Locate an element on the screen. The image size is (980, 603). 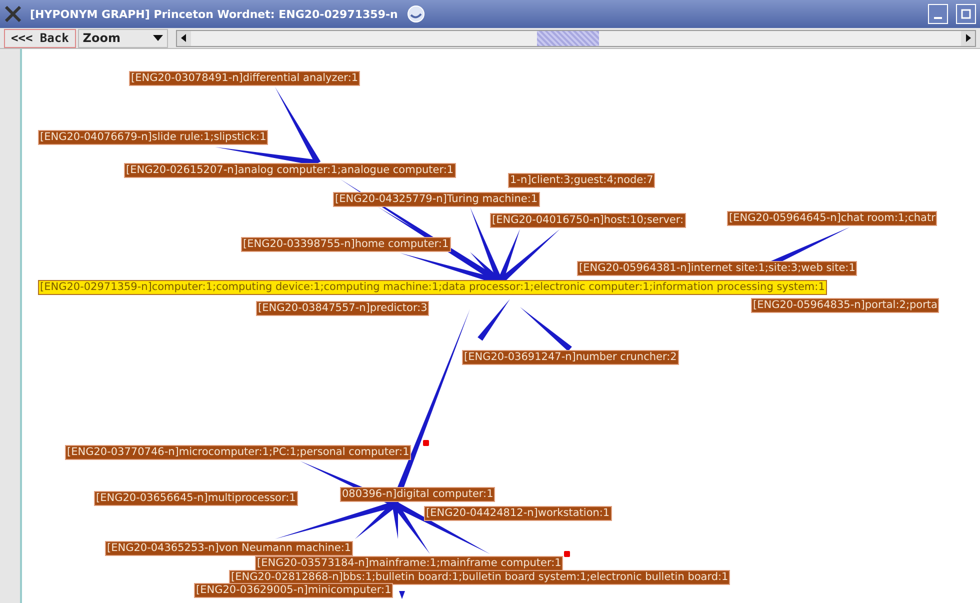
horizontal-scrollbar is located at coordinates (576, 38).